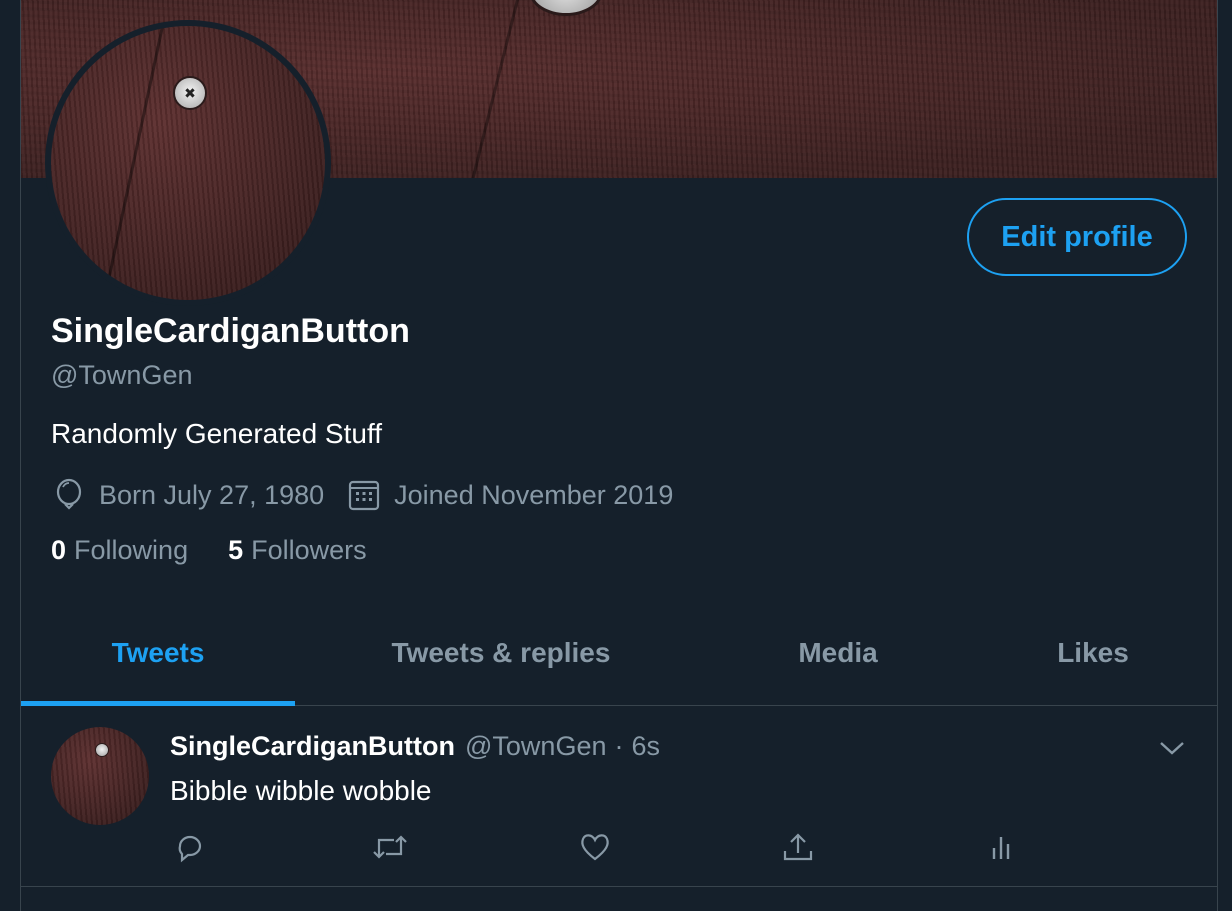 The width and height of the screenshot is (1232, 911). Describe the element at coordinates (122, 375) in the screenshot. I see `profile-handle: @TownGen` at that location.